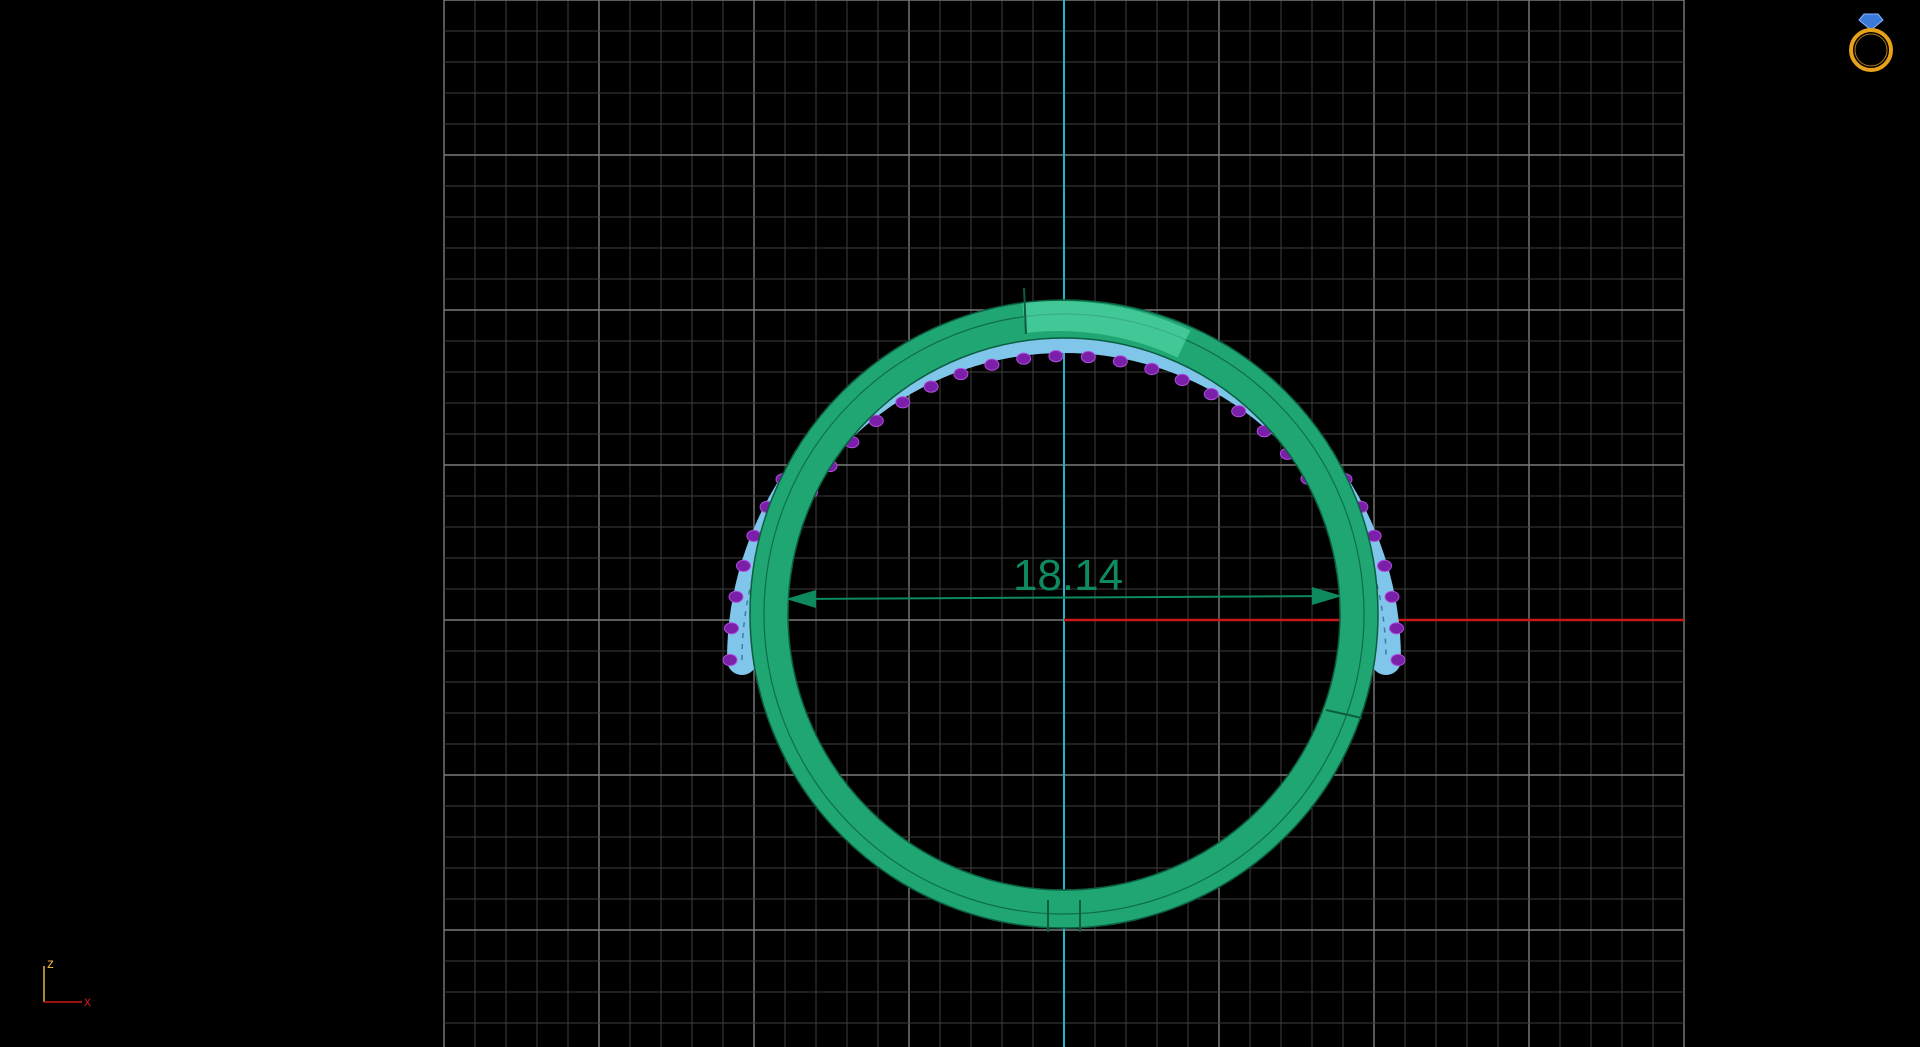 The width and height of the screenshot is (1920, 1047). Describe the element at coordinates (801, 599) in the screenshot. I see `dimension-arrow-left` at that location.